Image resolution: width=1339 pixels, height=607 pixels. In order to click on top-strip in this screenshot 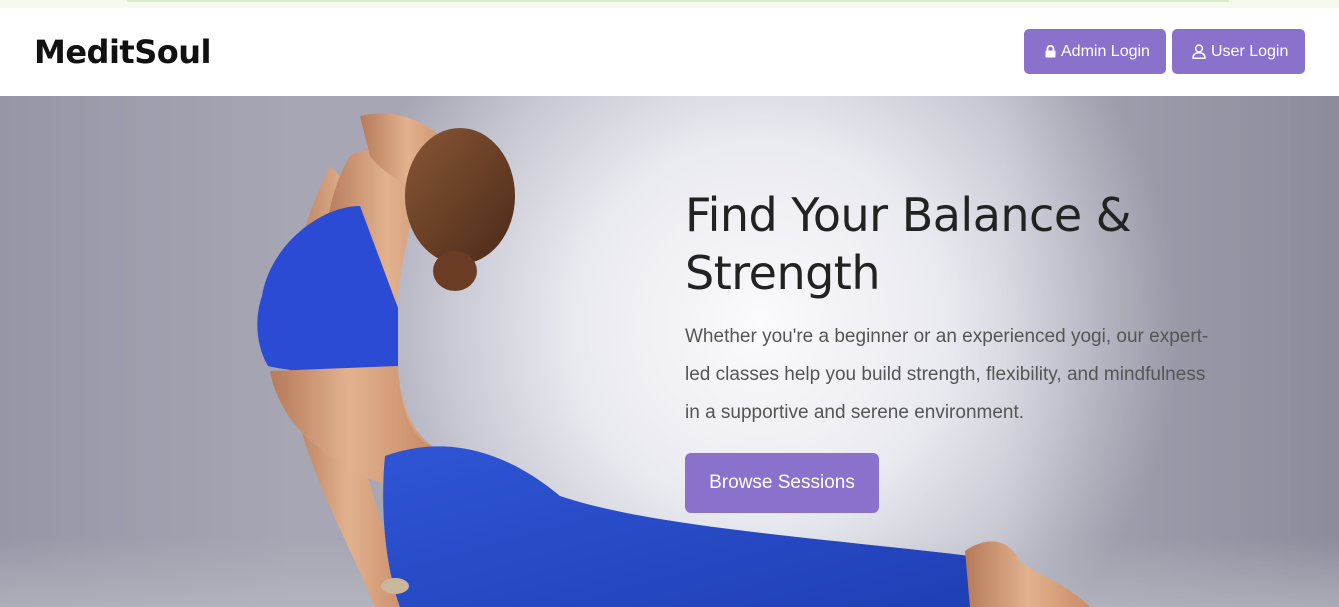, I will do `click(669, 4)`.